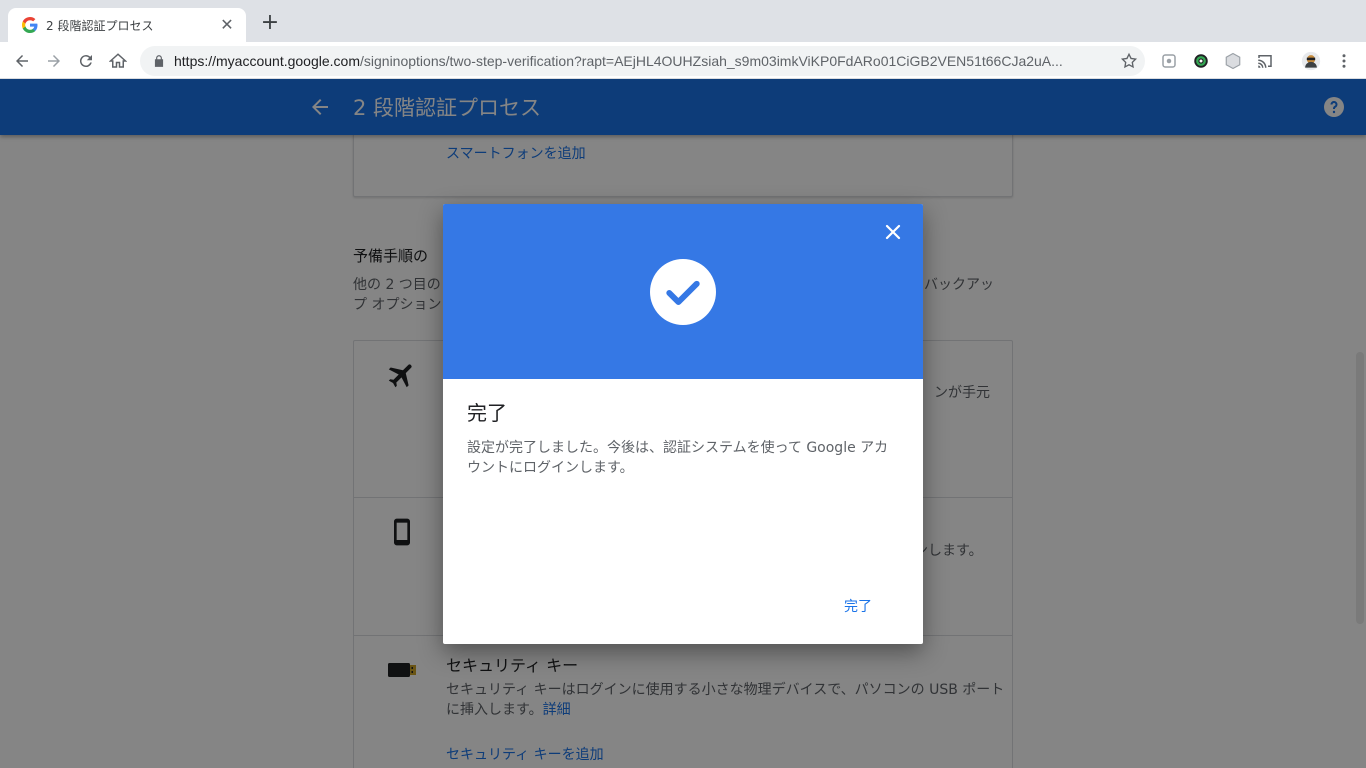 This screenshot has width=1366, height=768. I want to click on color-wheel-icon, so click(1201, 61).